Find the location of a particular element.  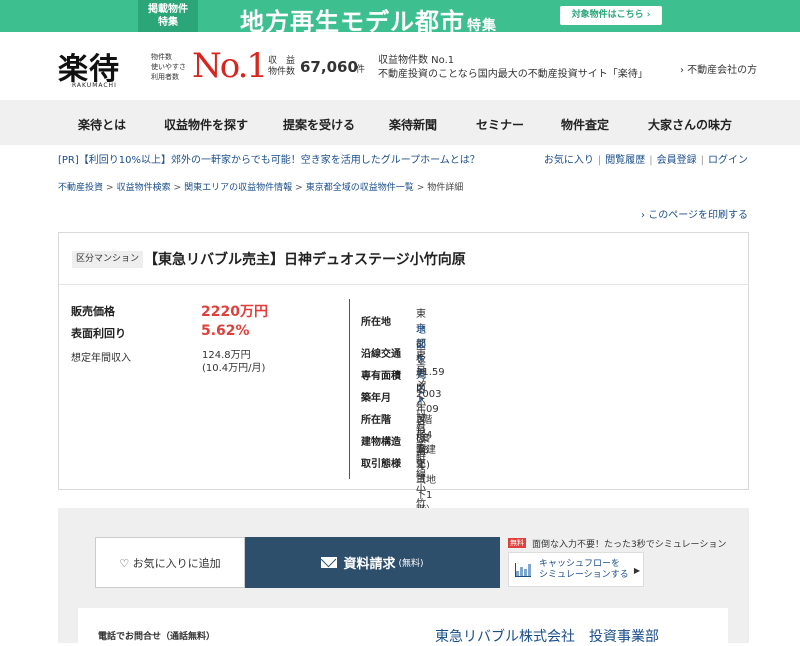

nav-item-landlord: 大家さんの味方 is located at coordinates (690, 124).